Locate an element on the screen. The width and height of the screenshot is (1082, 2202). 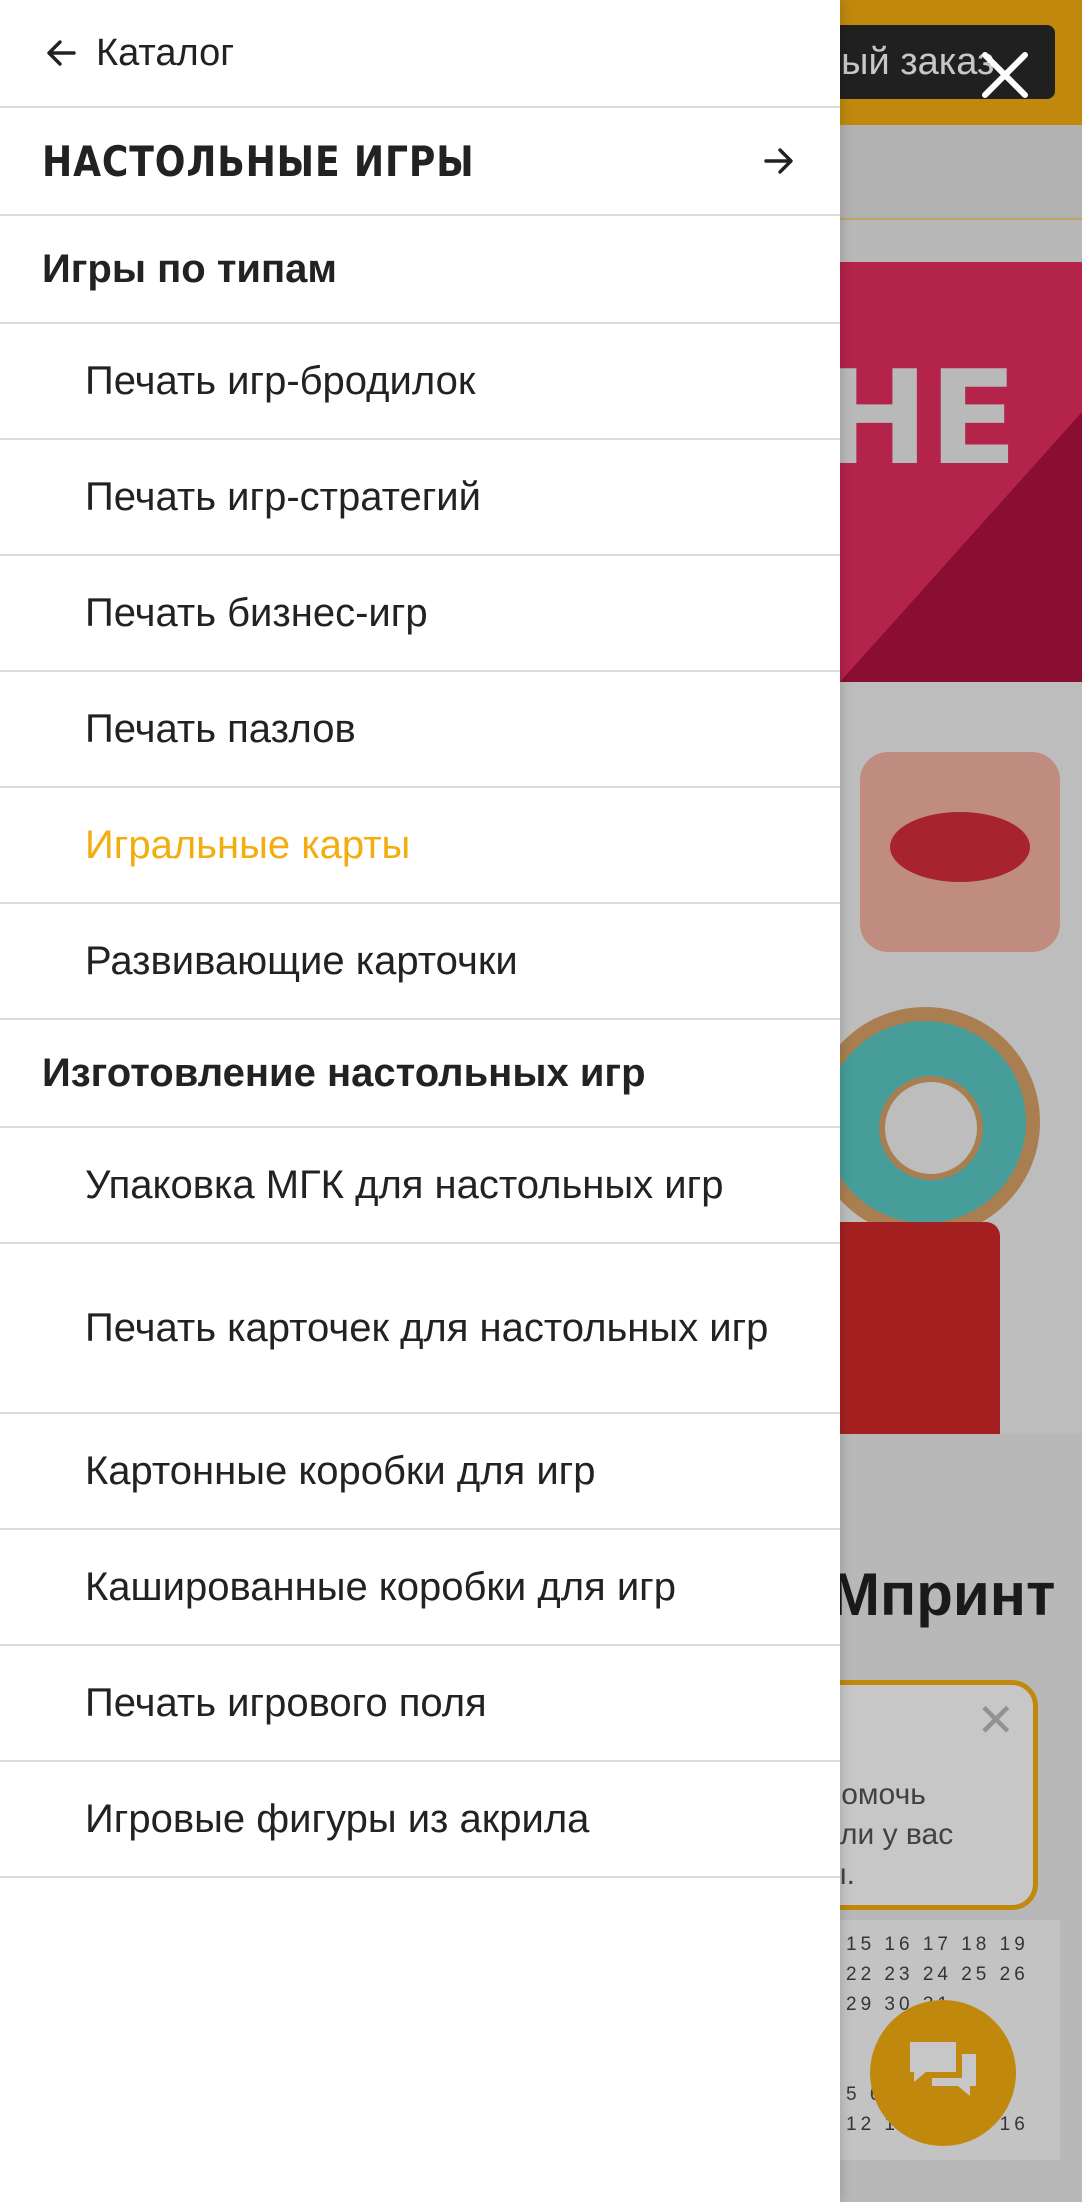
menu-item: Игровые фигуры из акрила is located at coordinates (420, 1820).